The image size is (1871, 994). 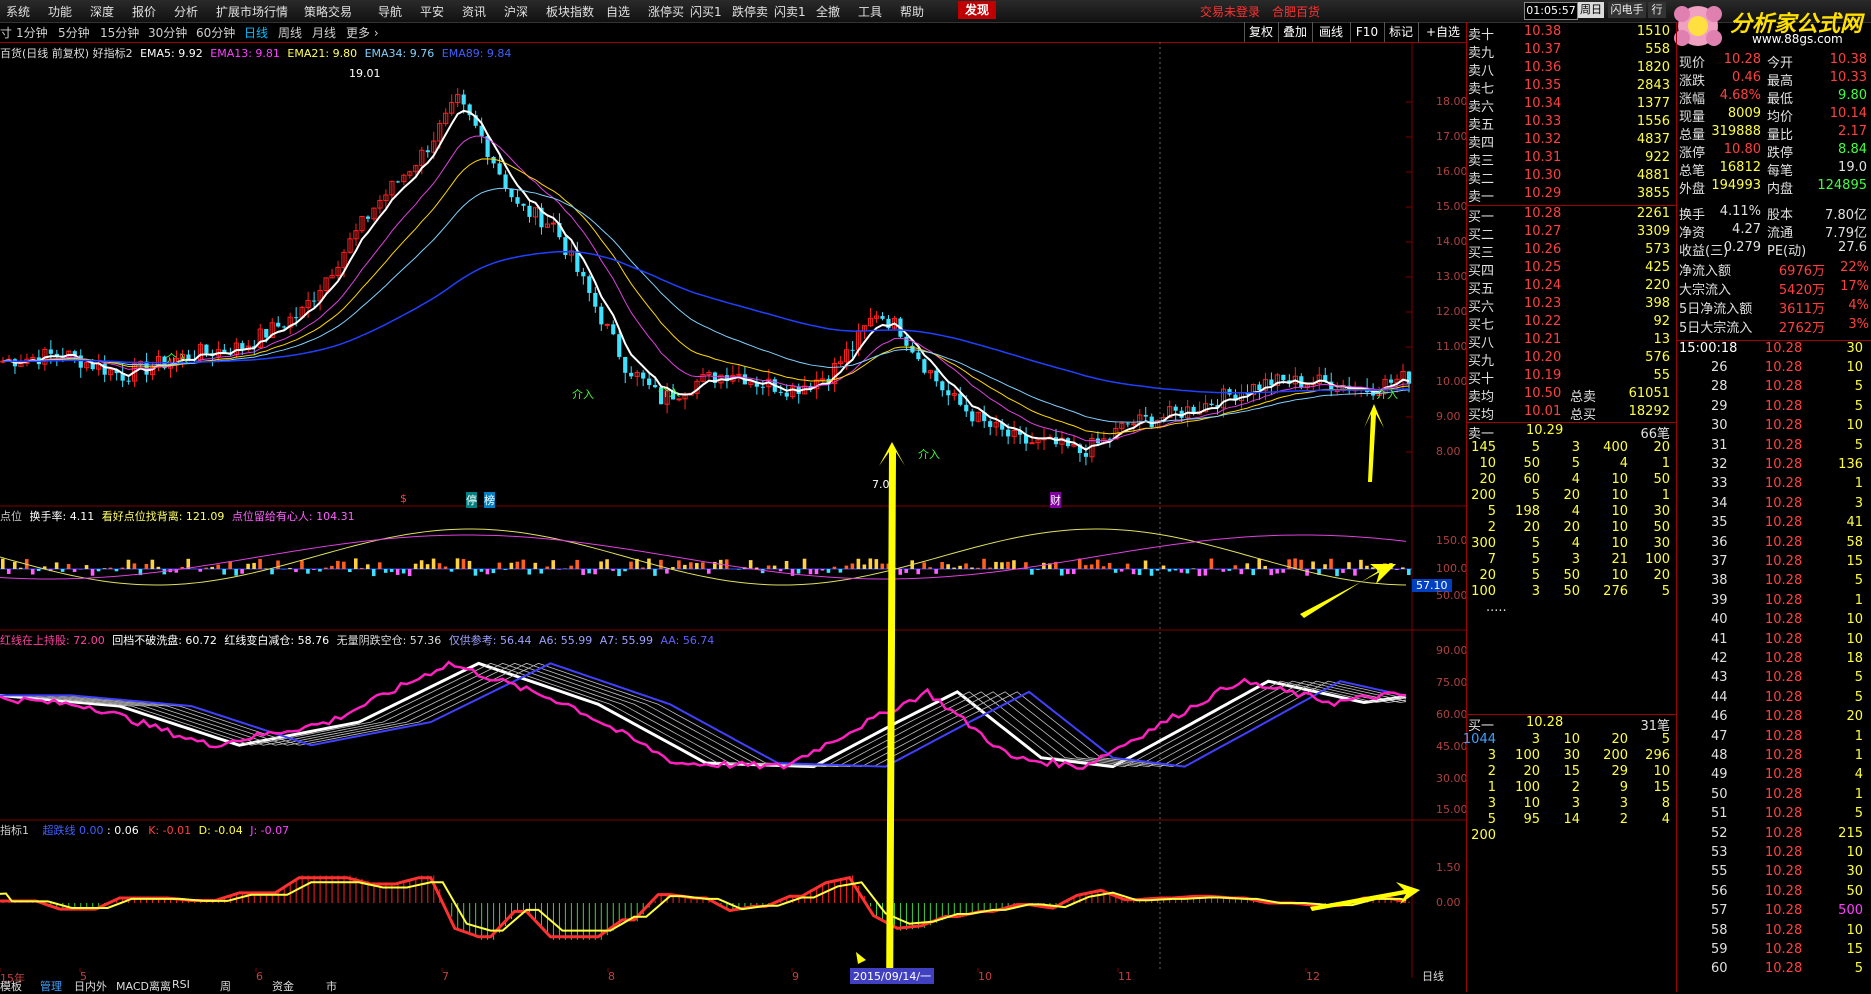 I want to click on toolbar-button: 画线, so click(x=1330, y=32).